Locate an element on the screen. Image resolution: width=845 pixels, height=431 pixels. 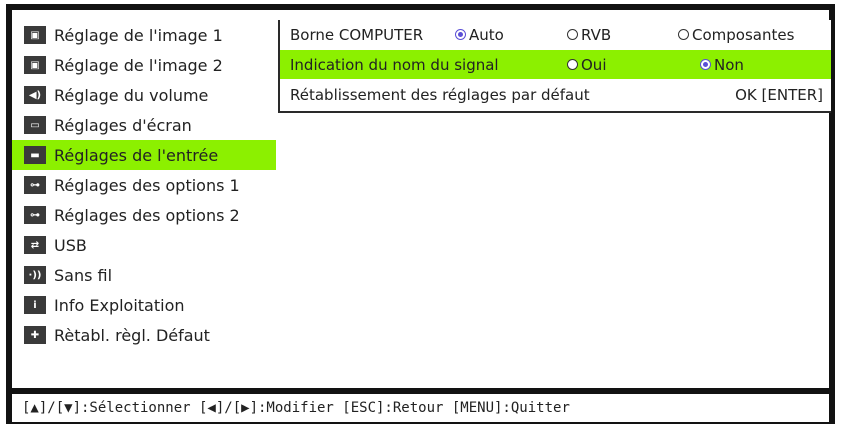
row-label: Indication du nom du signal is located at coordinates (394, 64).